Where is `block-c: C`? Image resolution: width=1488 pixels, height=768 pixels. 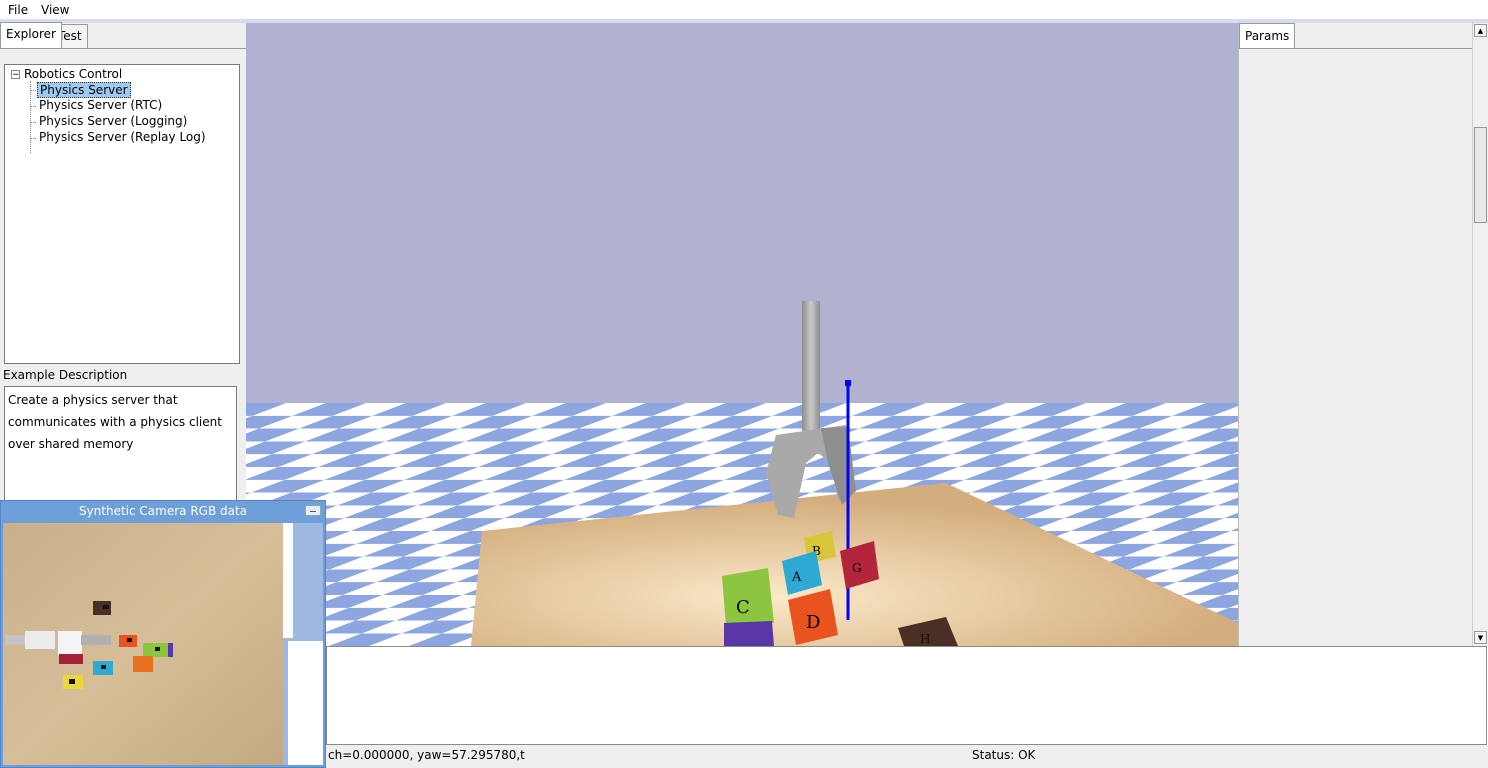 block-c: C is located at coordinates (748, 597).